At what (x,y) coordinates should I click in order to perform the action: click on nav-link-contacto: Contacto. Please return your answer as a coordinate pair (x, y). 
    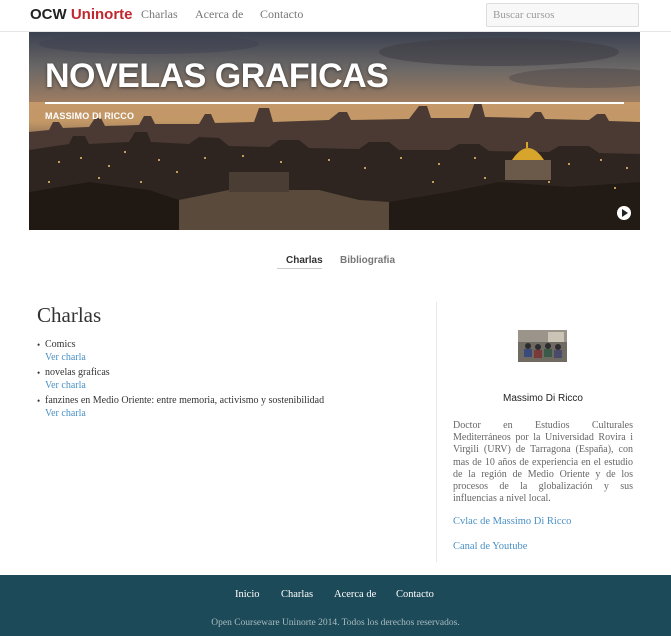
    Looking at the image, I should click on (281, 14).